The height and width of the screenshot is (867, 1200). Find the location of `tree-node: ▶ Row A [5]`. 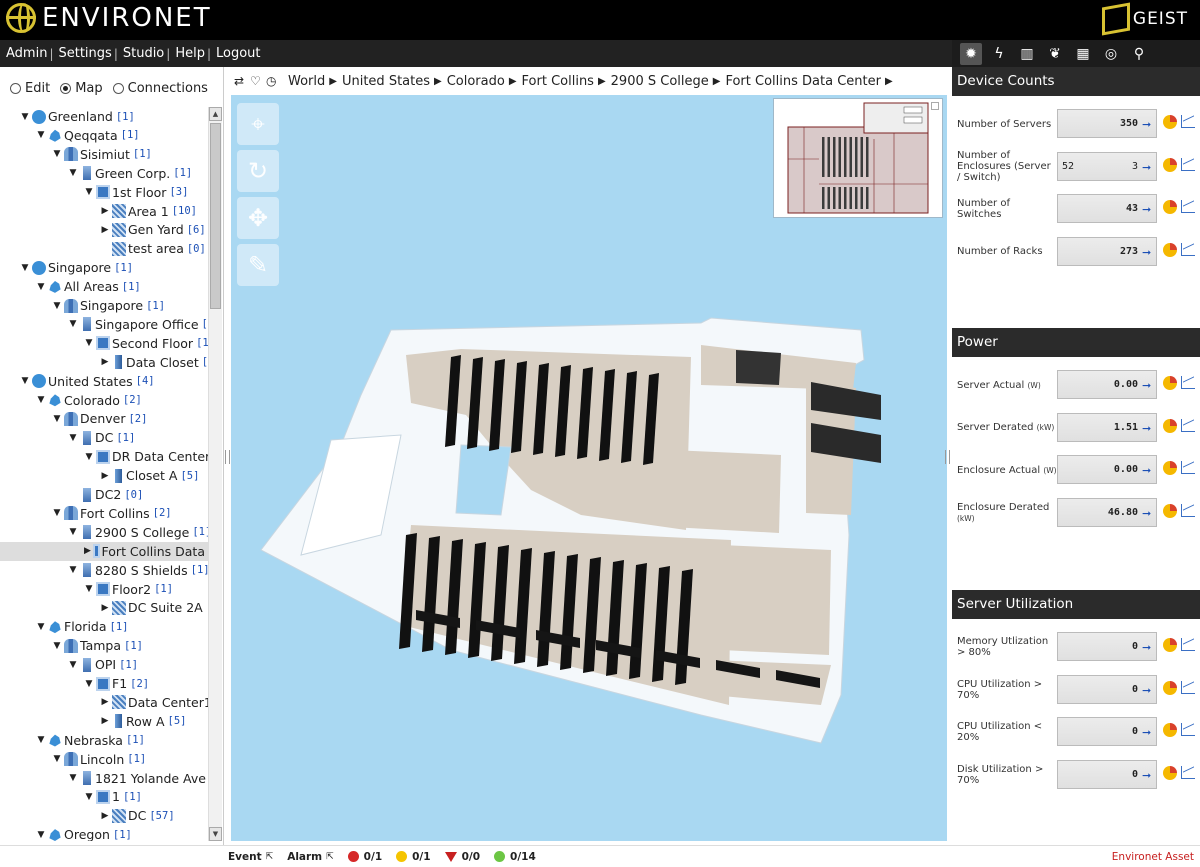

tree-node: ▶ Row A [5] is located at coordinates (143, 721).